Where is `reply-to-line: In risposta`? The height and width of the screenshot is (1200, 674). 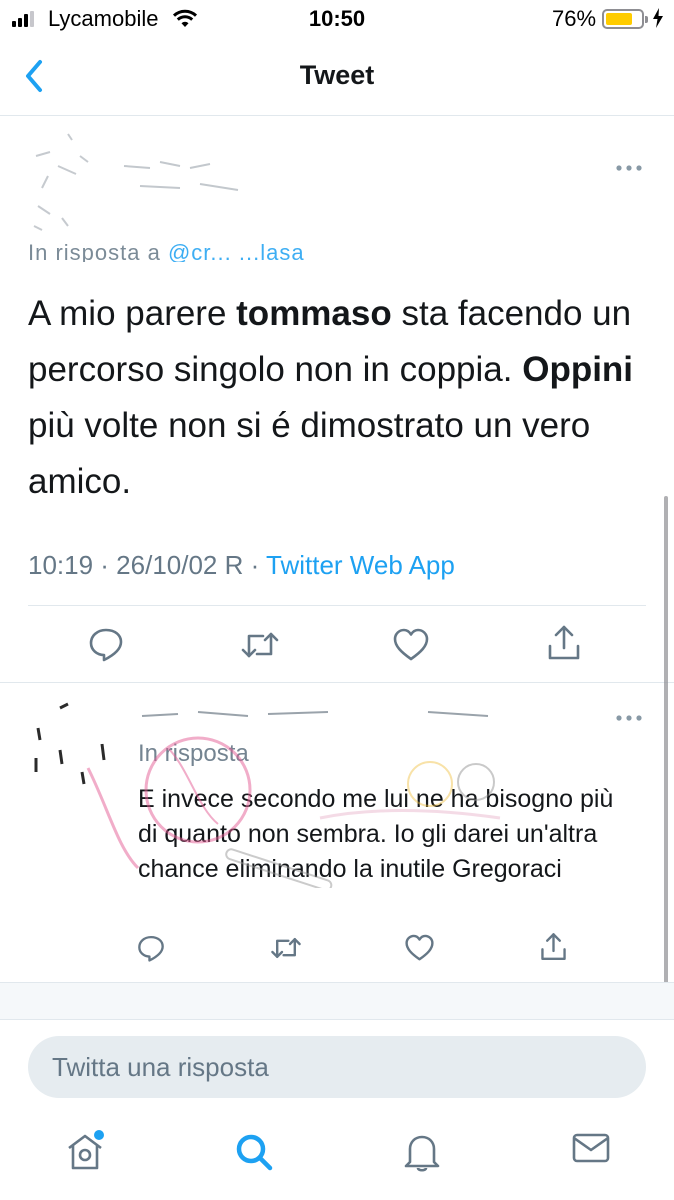
reply-to-line: In risposta is located at coordinates (193, 753).